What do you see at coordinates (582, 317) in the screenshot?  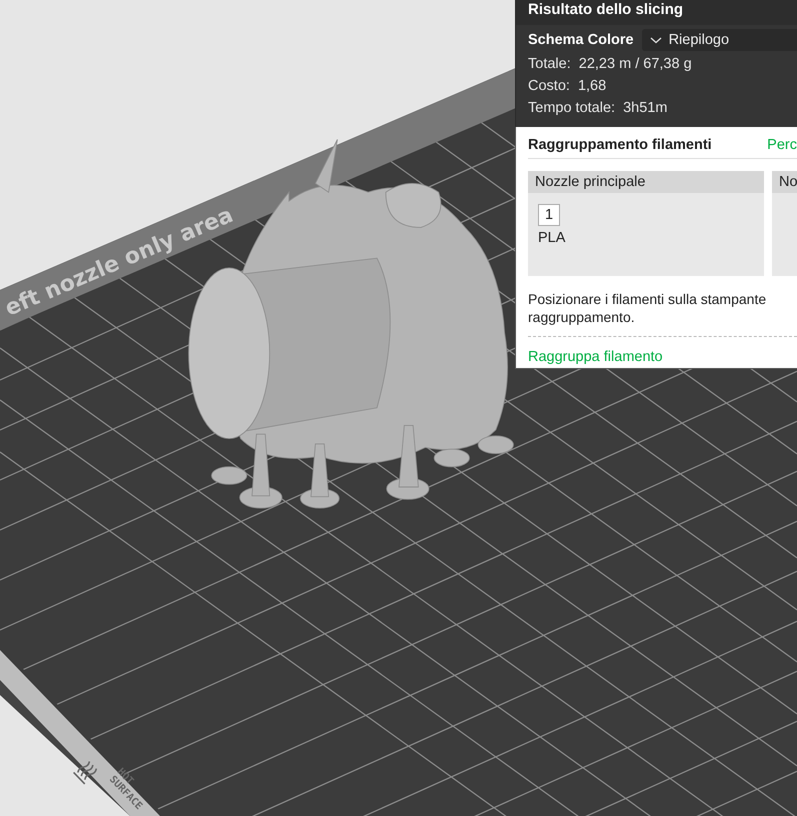 I see `description-text: raggruppamento.` at bounding box center [582, 317].